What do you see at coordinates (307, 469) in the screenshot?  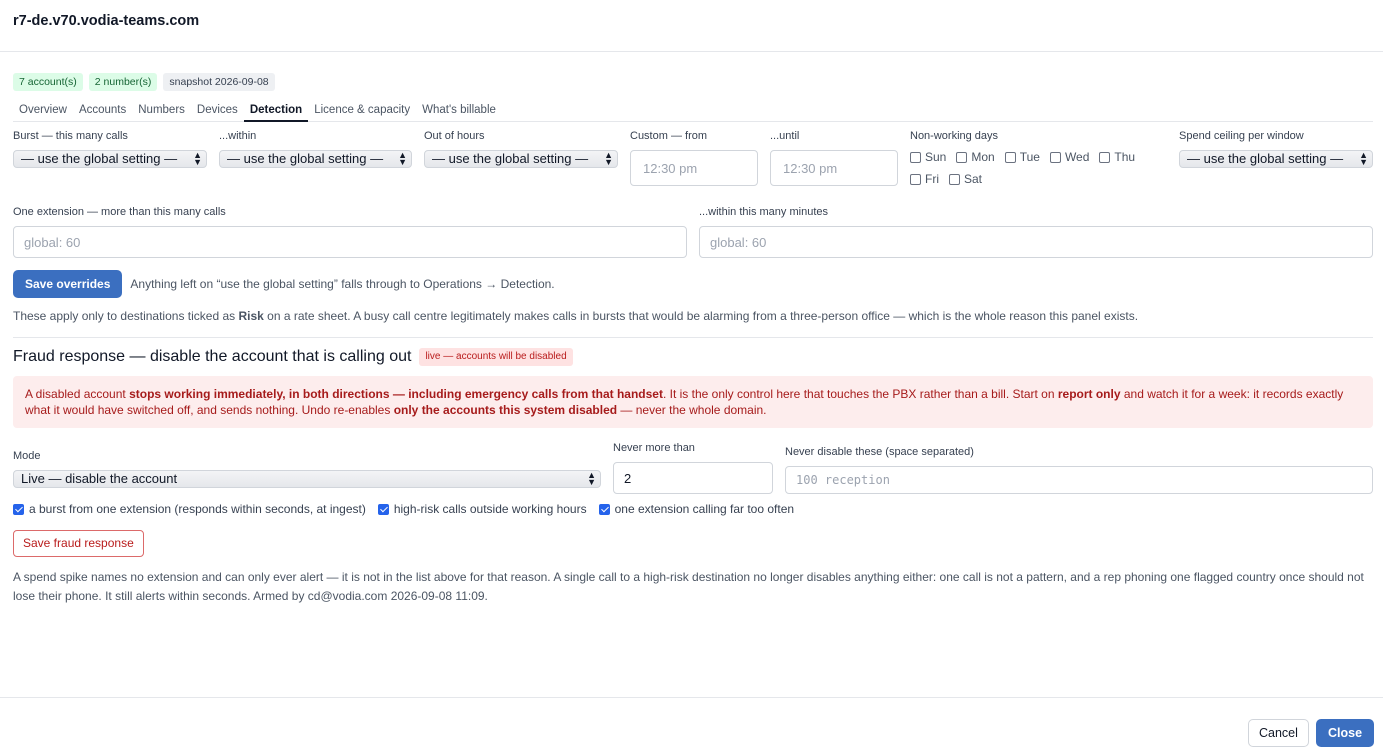 I see `mode-field: Mode Live — disable the account ▲ ▼` at bounding box center [307, 469].